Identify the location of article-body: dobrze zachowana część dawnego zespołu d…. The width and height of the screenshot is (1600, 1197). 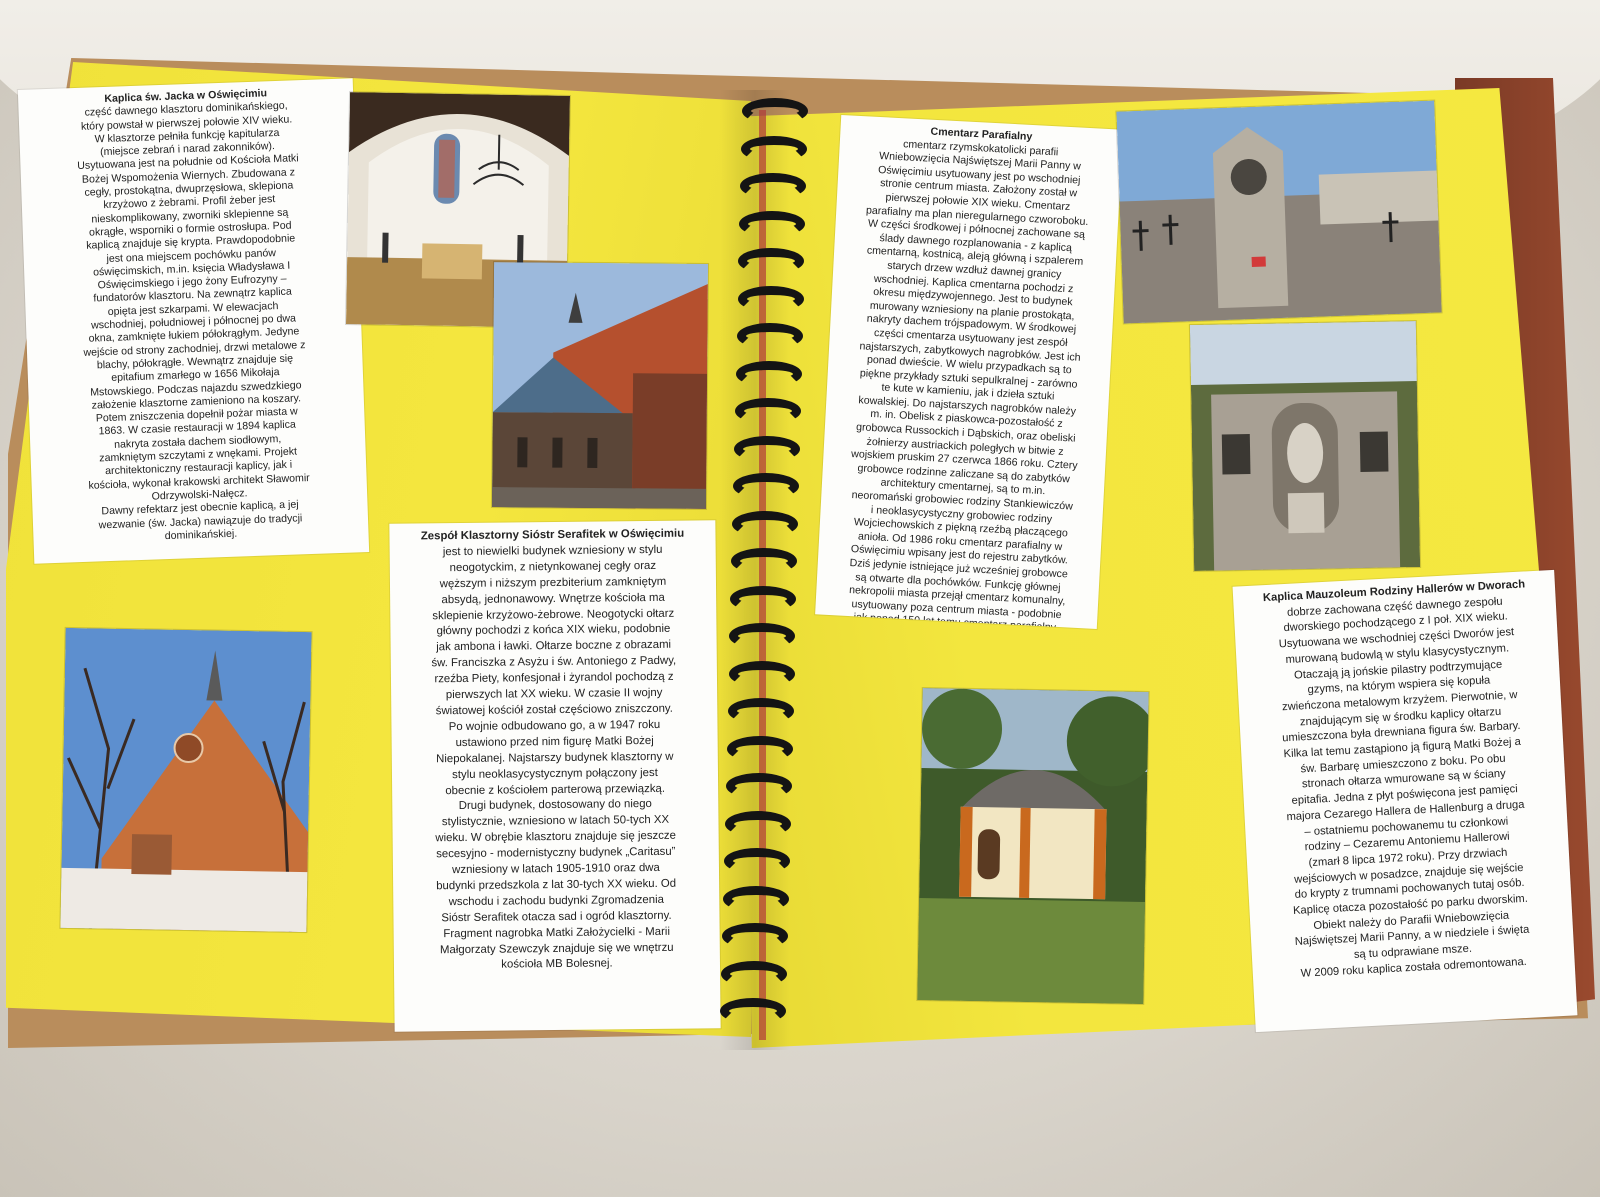
(1404, 787).